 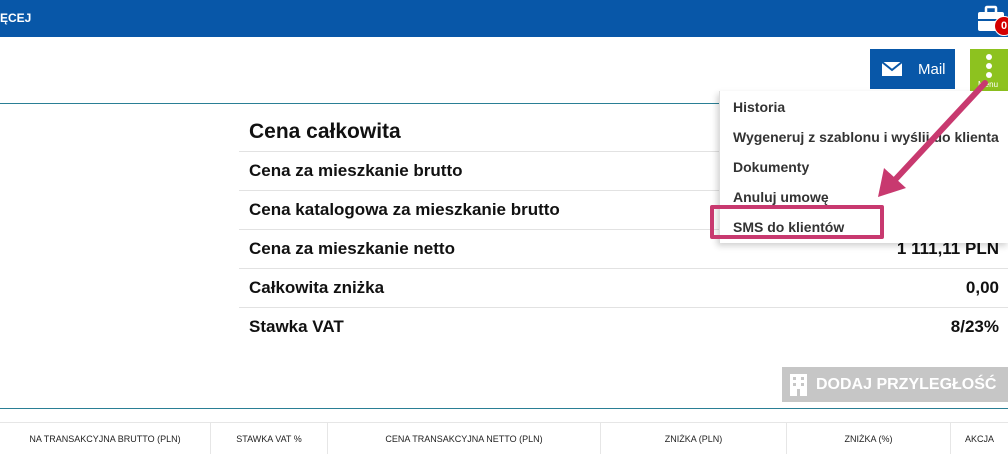 What do you see at coordinates (317, 287) in the screenshot?
I see `summary-row-label: Całkowita zniżka` at bounding box center [317, 287].